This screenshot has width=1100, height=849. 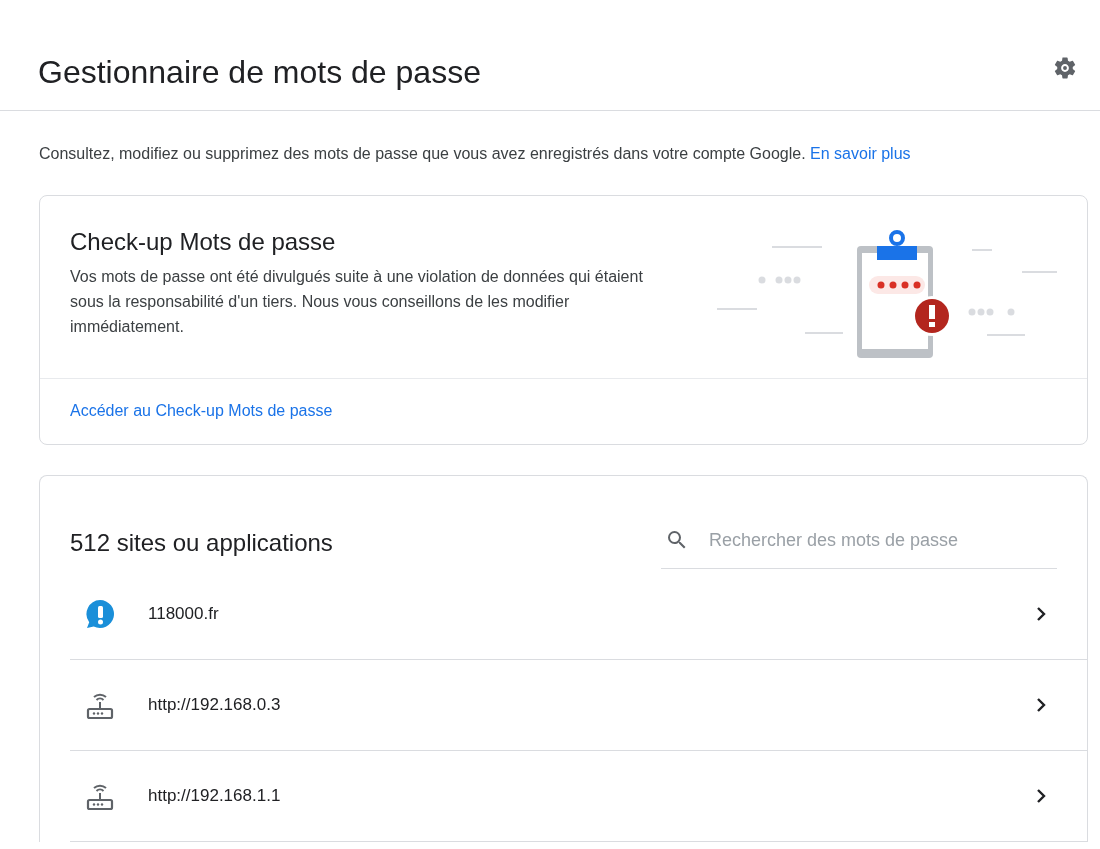 What do you see at coordinates (578, 796) in the screenshot?
I see `password-row: http://192.168.1.1` at bounding box center [578, 796].